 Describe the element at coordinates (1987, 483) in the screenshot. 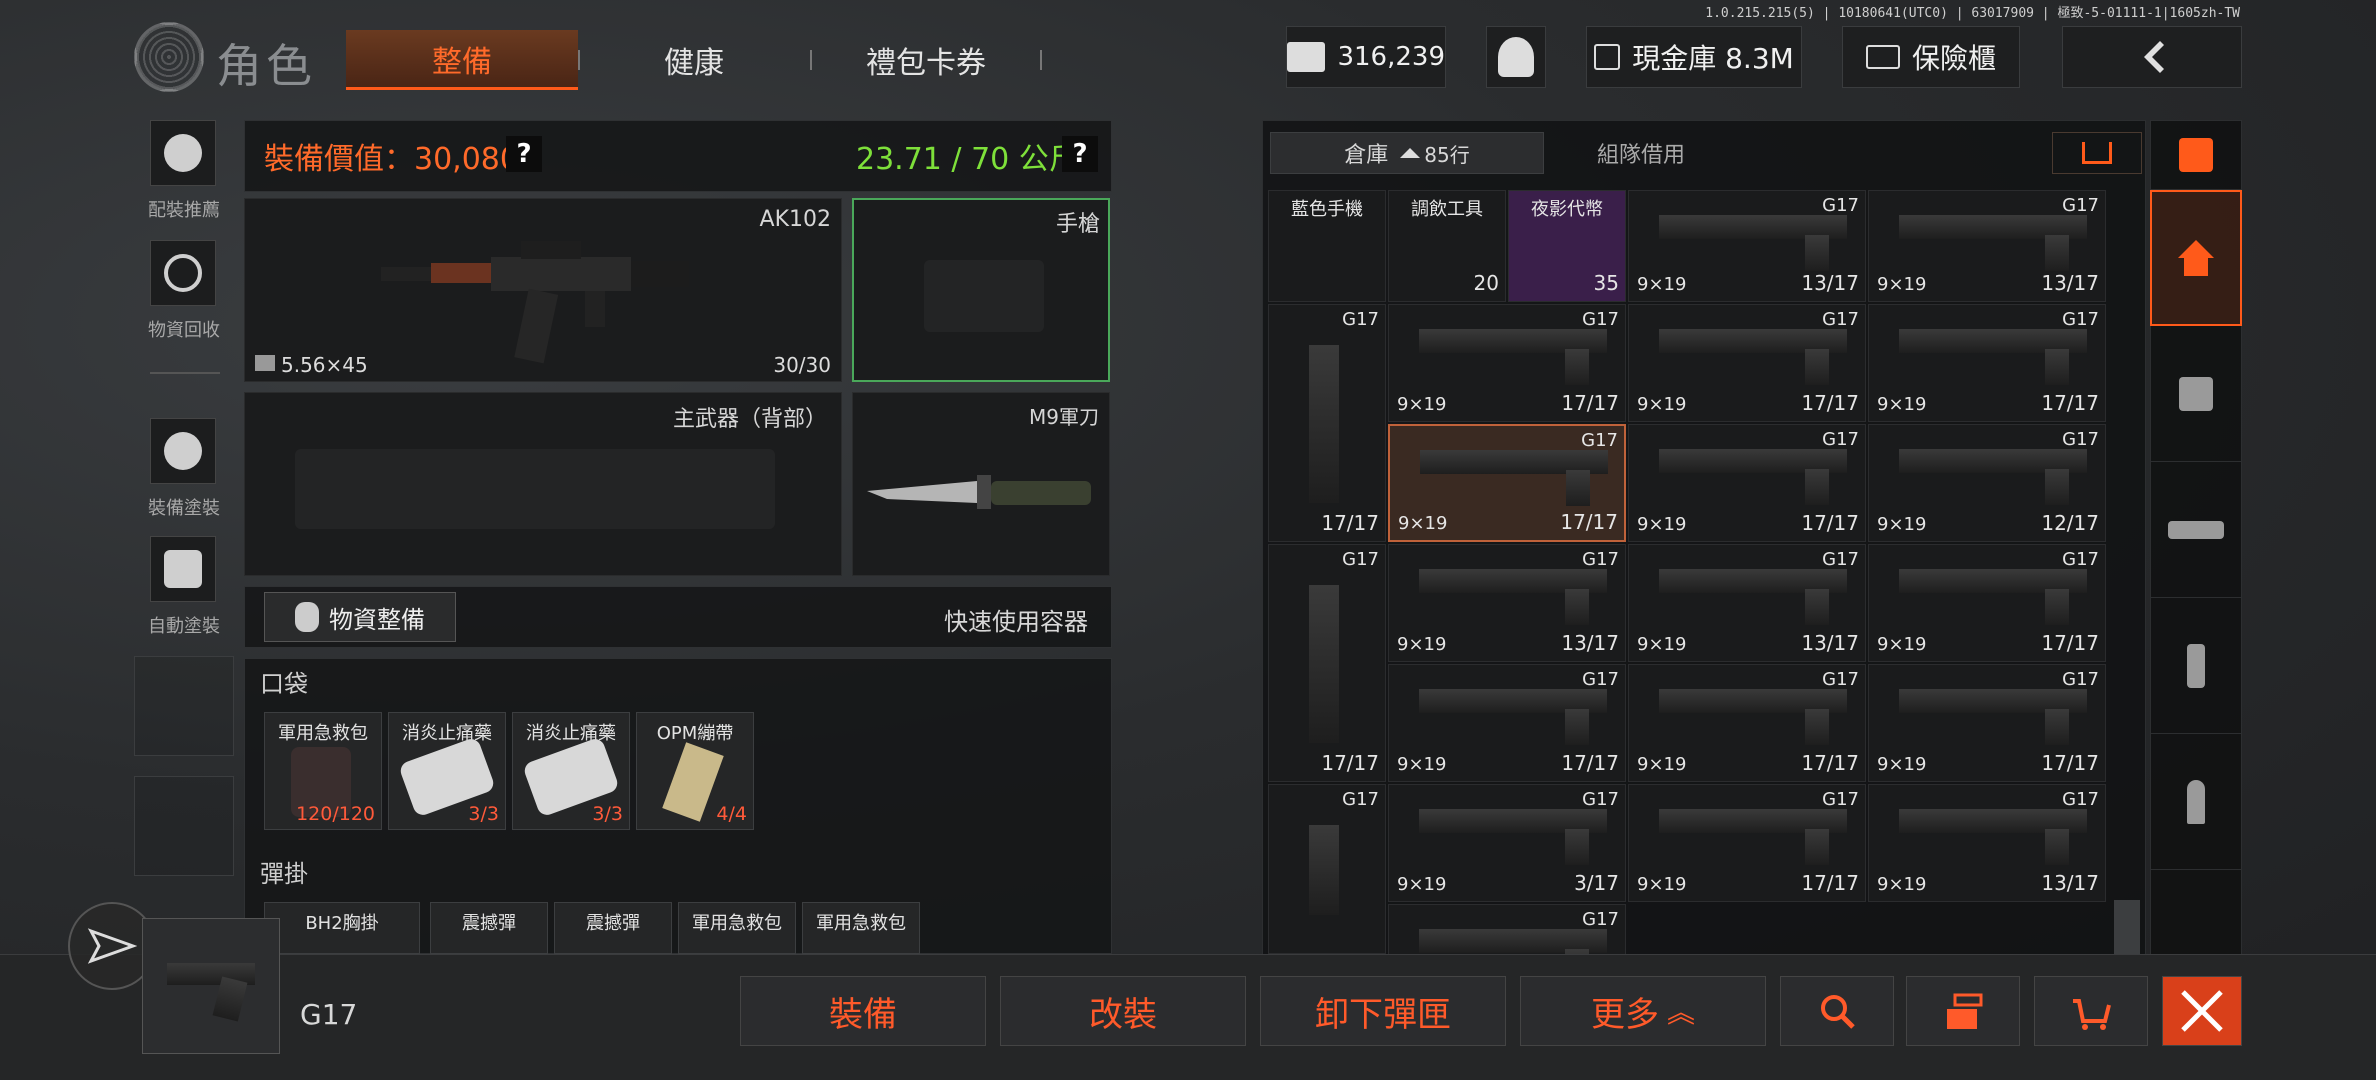

I see `storage-item: G17 9×19 12/17` at that location.